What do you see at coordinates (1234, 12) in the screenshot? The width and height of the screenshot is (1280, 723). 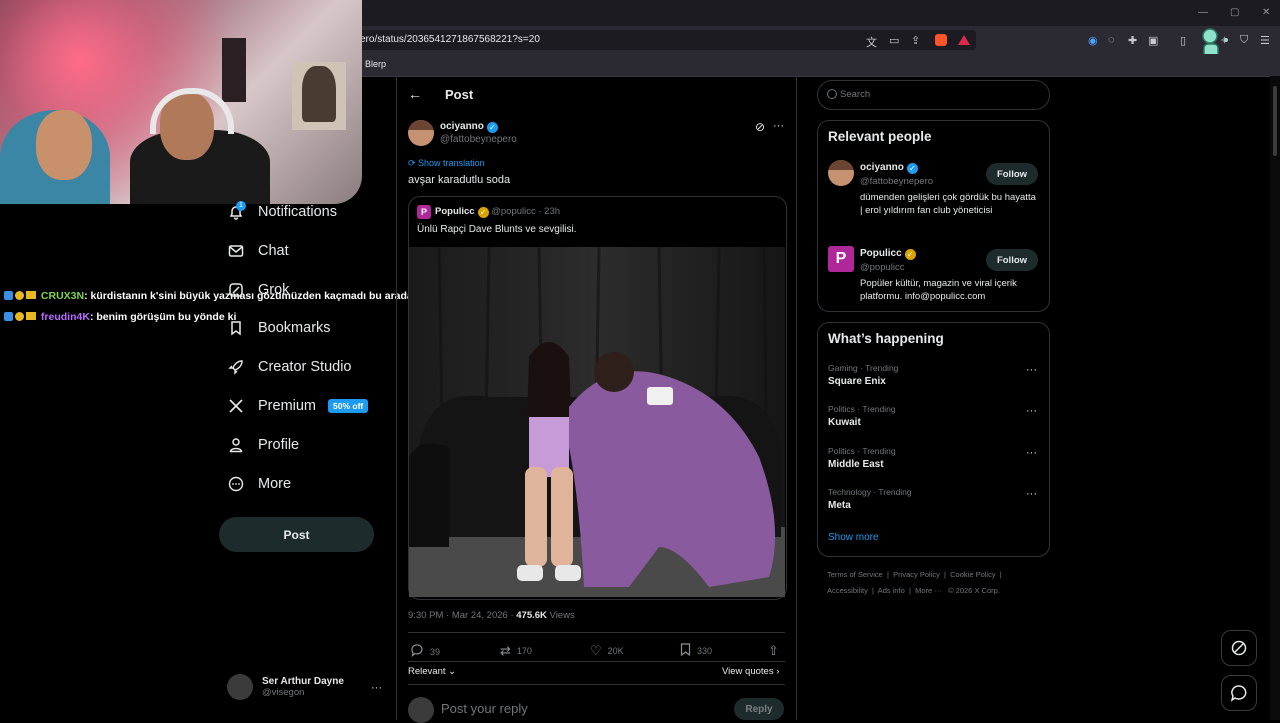 I see `maximize-icon: ▢` at bounding box center [1234, 12].